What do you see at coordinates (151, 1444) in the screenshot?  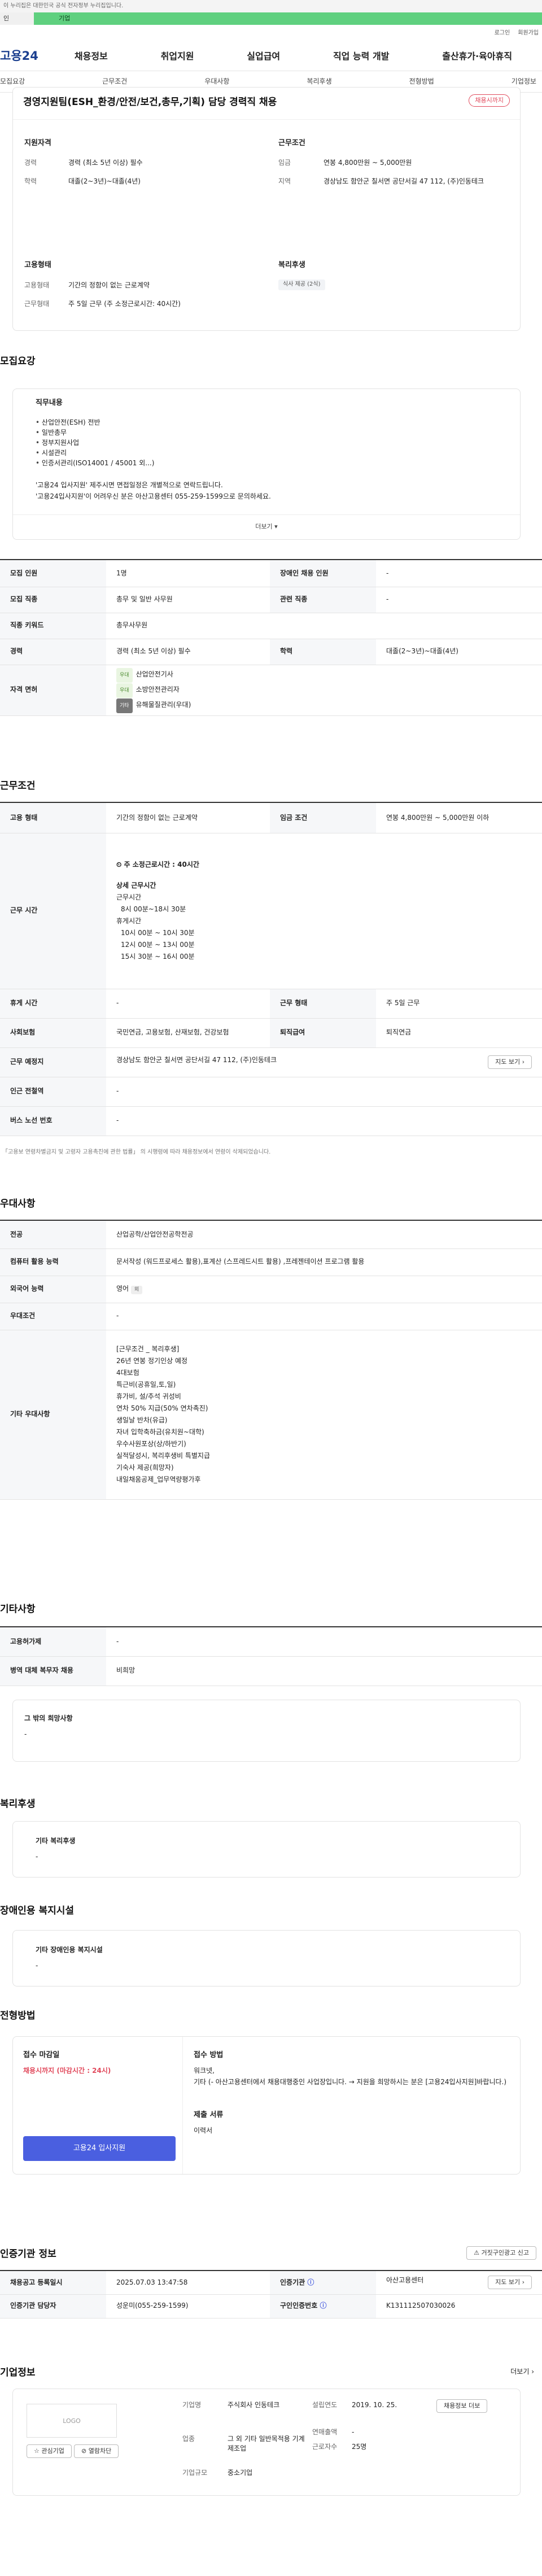 I see `pref-item: 우수사원포상(상/하반기)` at bounding box center [151, 1444].